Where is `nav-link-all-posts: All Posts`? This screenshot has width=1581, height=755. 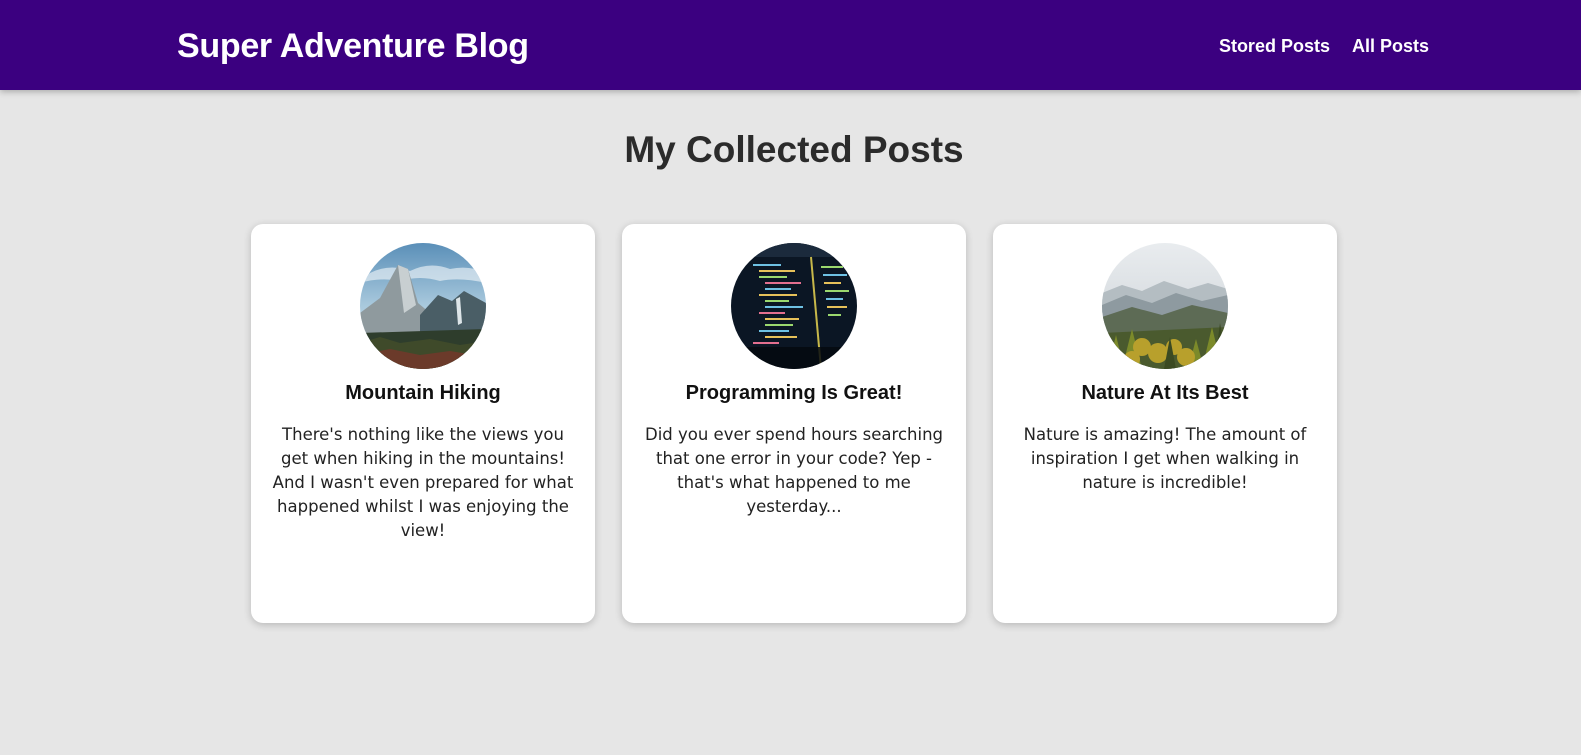 nav-link-all-posts: All Posts is located at coordinates (1390, 46).